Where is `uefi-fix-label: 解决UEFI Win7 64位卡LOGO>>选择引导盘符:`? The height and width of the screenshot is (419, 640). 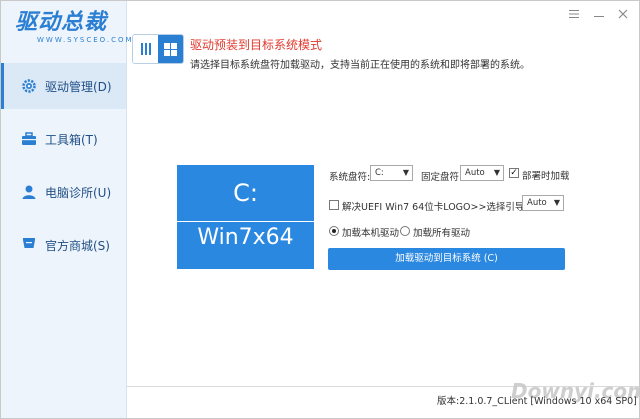
uefi-fix-label: 解决UEFI Win7 64位卡LOGO>>选择引导盘符: is located at coordinates (444, 207).